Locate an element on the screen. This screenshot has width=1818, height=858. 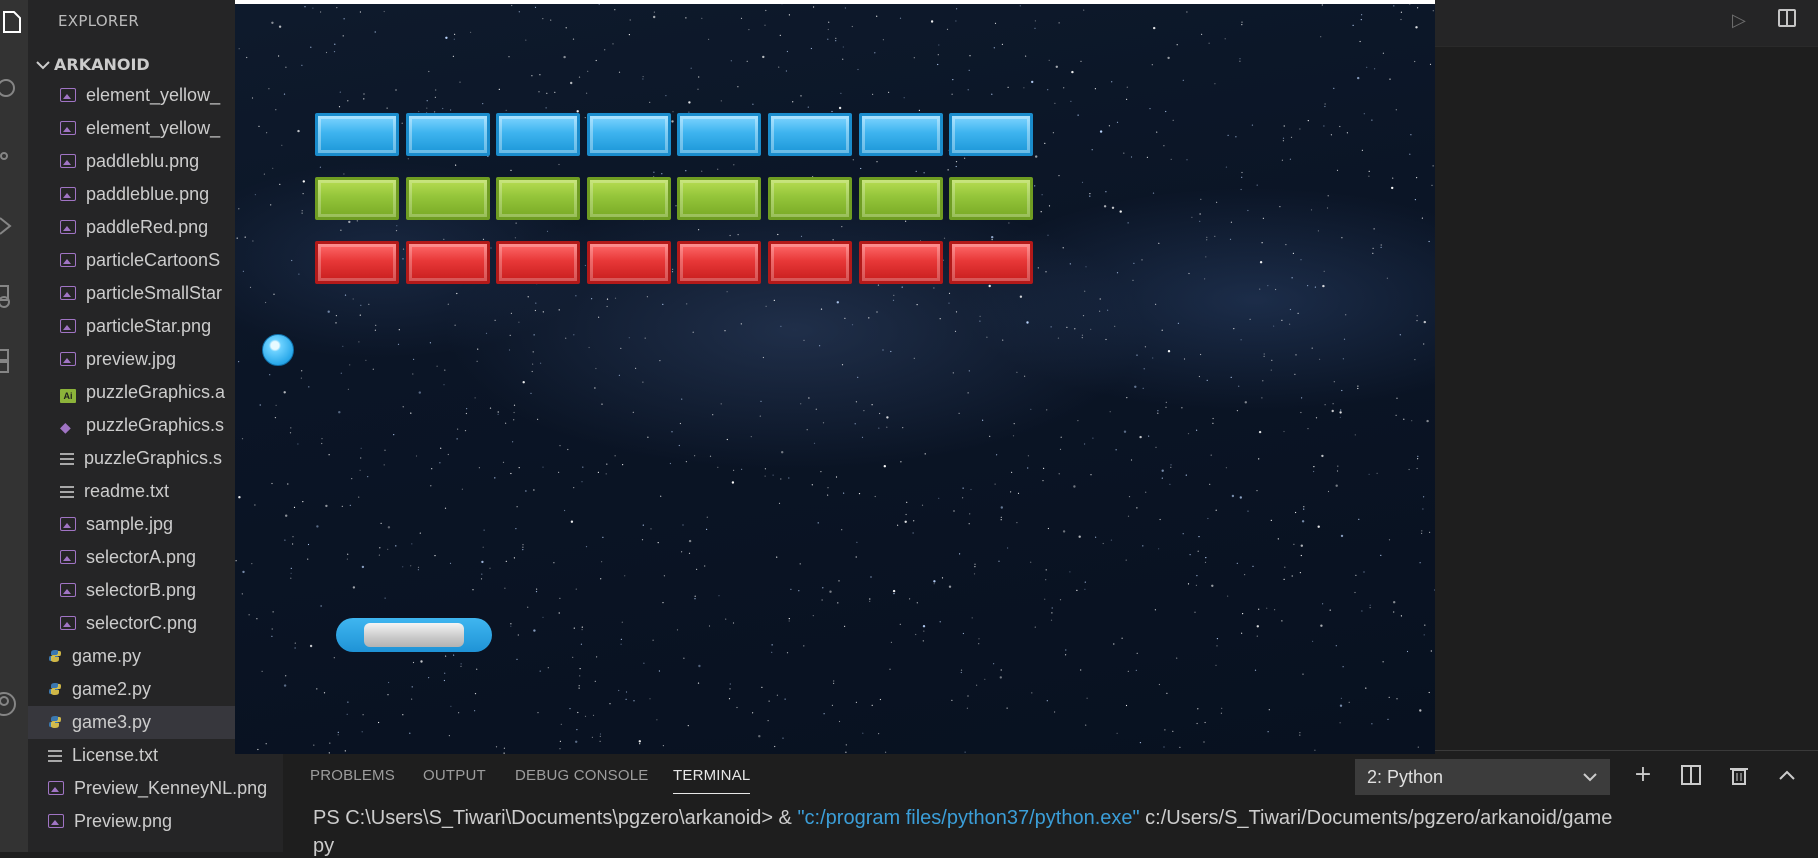
file-item-label: Preview_KenneyNL.png is located at coordinates (171, 788).